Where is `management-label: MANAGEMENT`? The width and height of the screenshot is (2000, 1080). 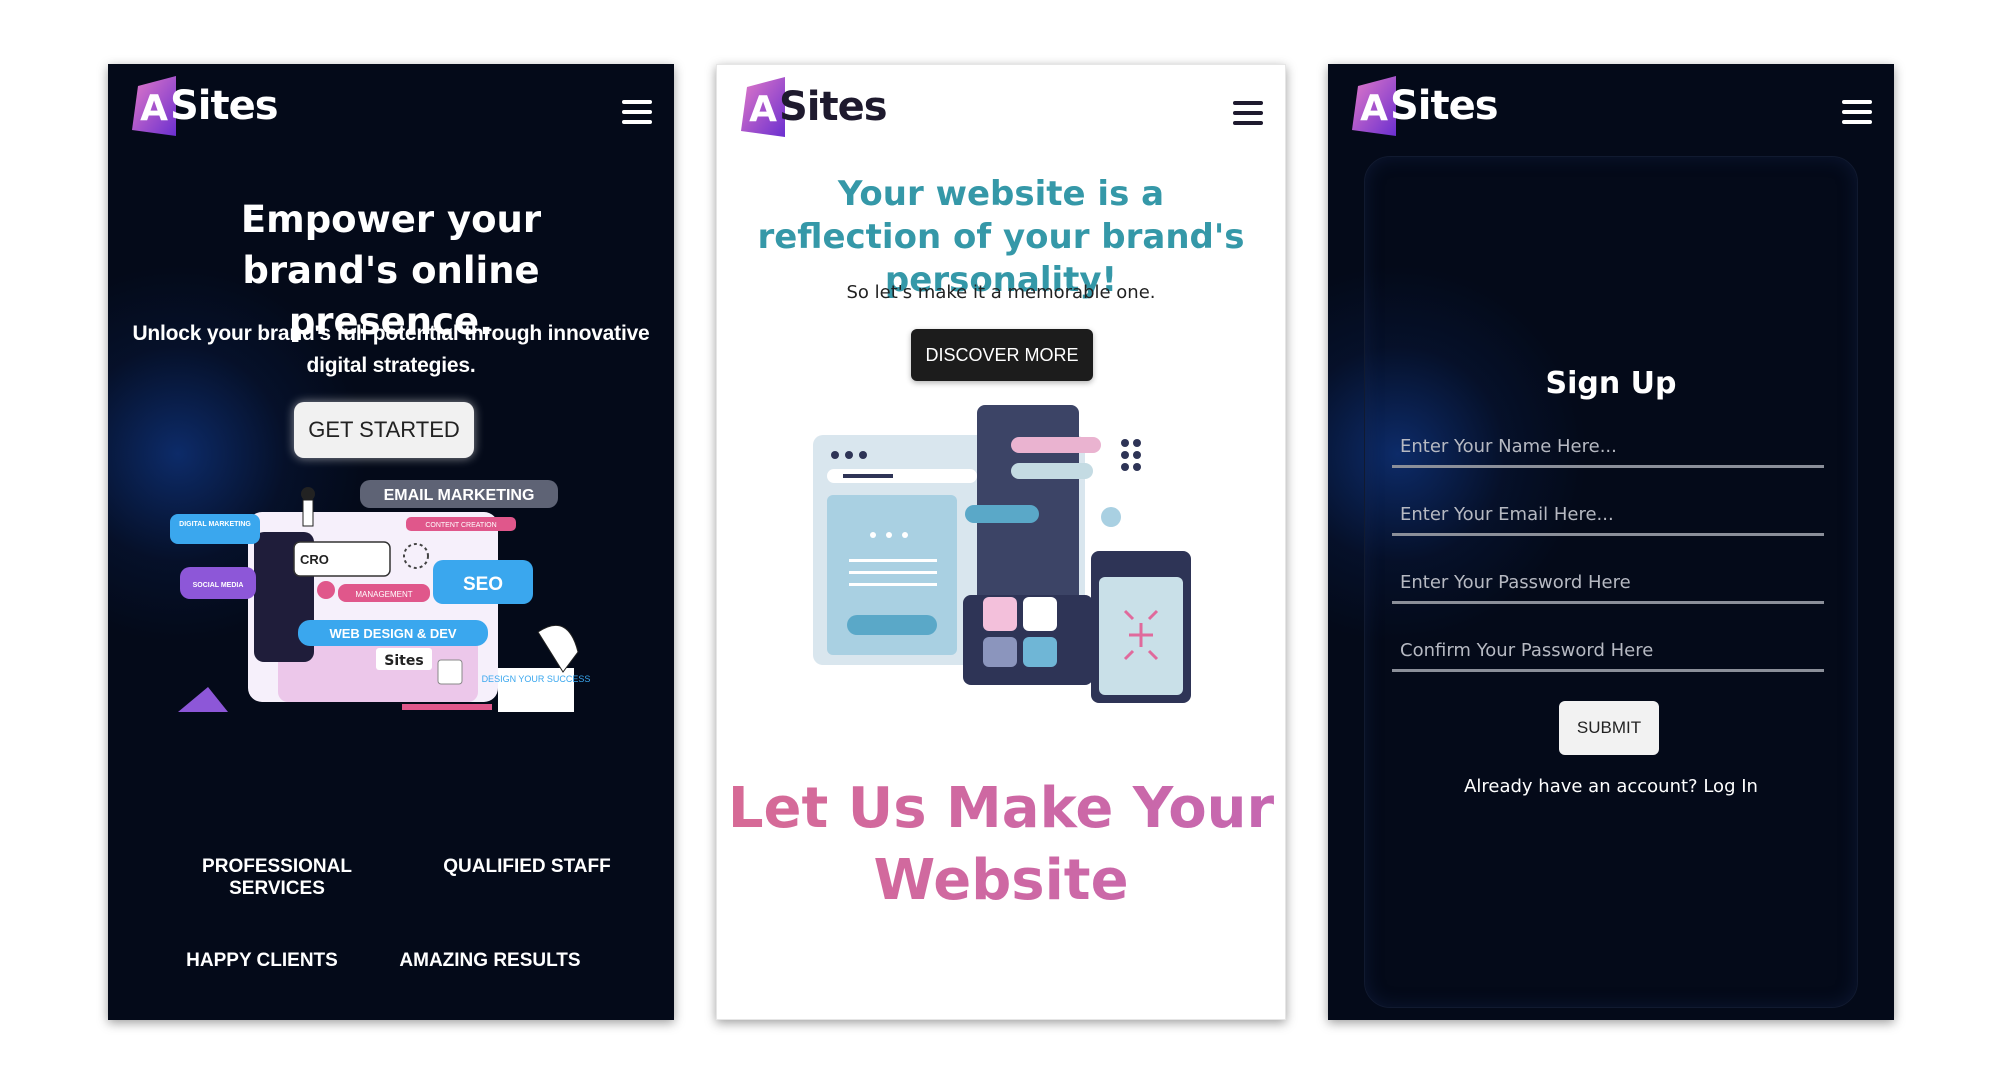
management-label: MANAGEMENT is located at coordinates (383, 594).